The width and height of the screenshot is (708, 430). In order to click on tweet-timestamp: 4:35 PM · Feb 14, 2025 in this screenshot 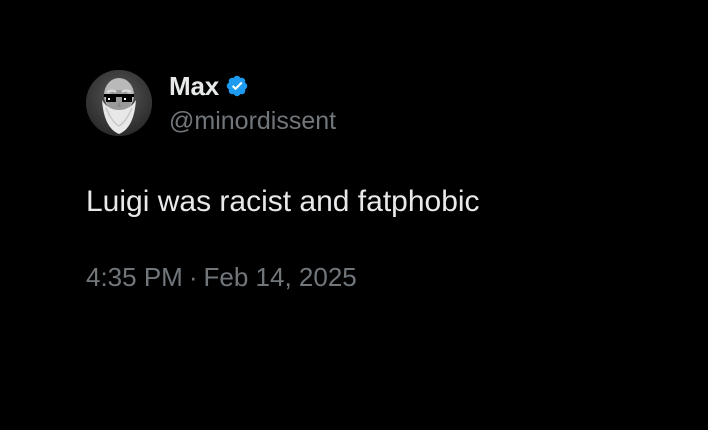, I will do `click(221, 277)`.